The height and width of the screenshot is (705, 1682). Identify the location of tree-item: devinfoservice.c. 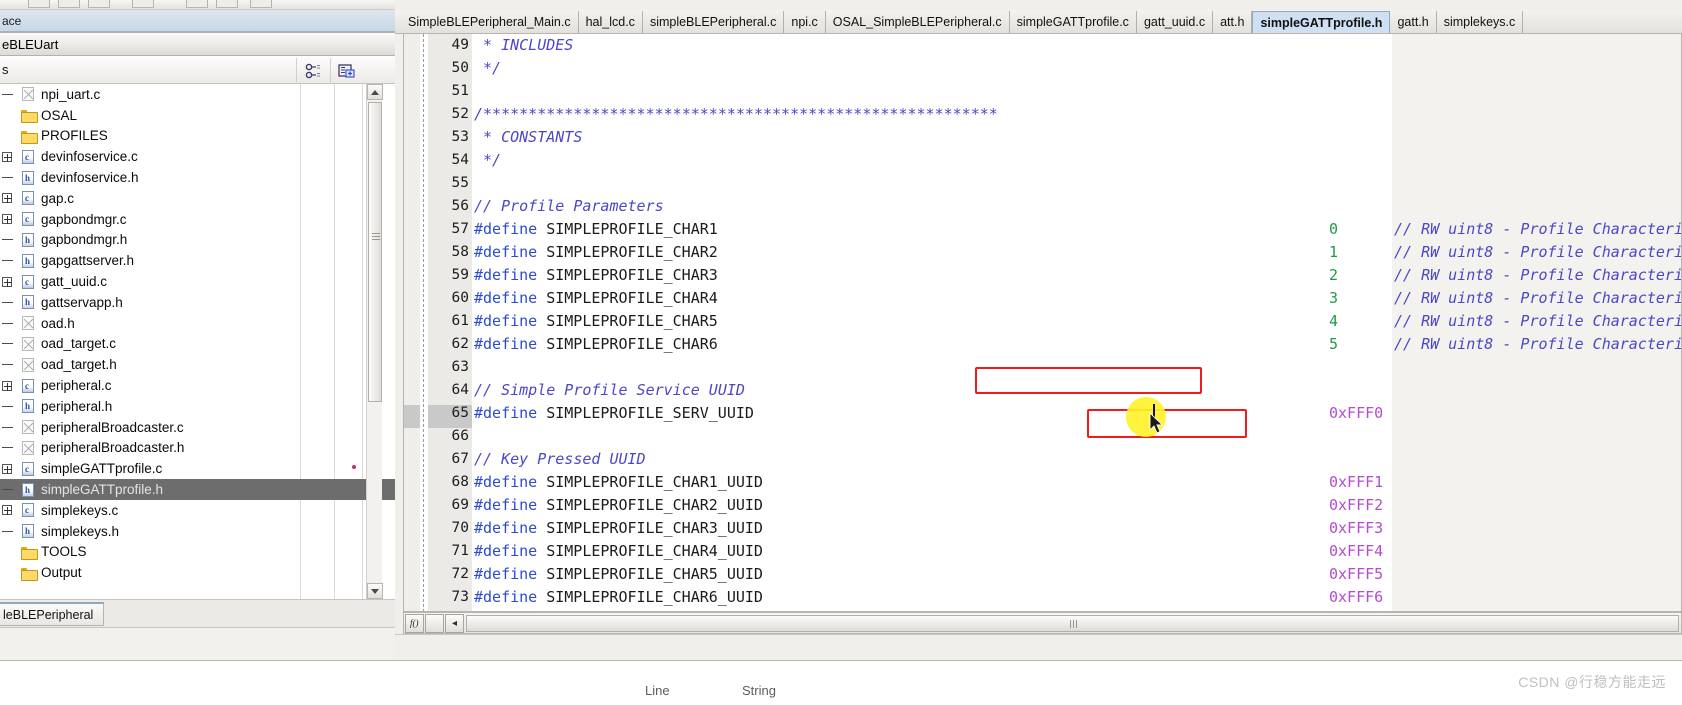
(197, 156).